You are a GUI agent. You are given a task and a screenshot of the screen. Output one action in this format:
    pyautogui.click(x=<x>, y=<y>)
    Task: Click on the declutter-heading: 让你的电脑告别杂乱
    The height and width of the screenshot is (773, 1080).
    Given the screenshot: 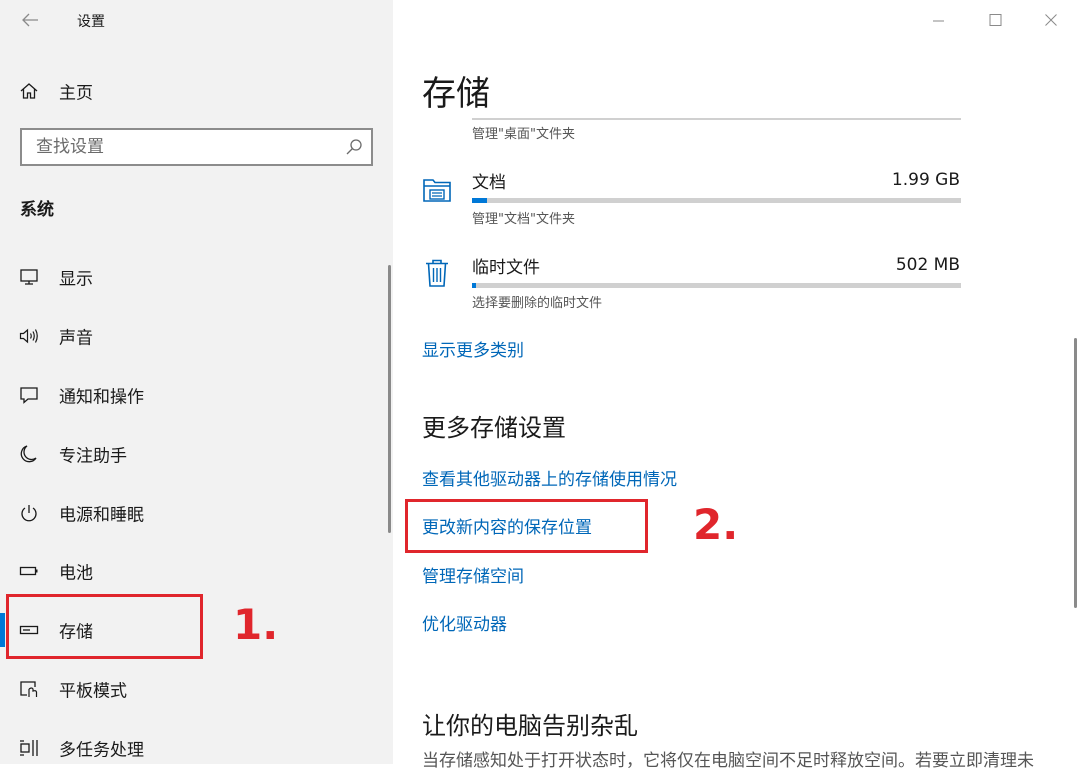 What is the action you would take?
    pyautogui.click(x=530, y=726)
    